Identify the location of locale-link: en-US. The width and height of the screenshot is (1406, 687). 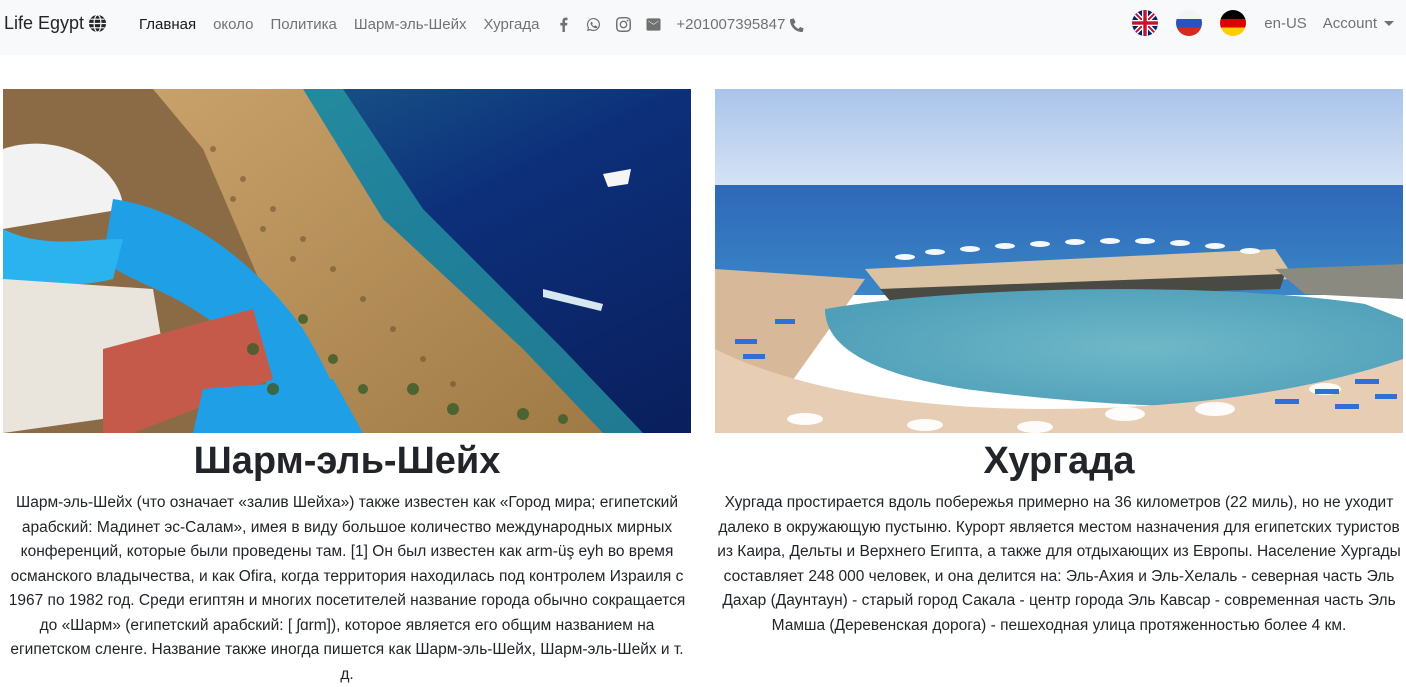
(1285, 23).